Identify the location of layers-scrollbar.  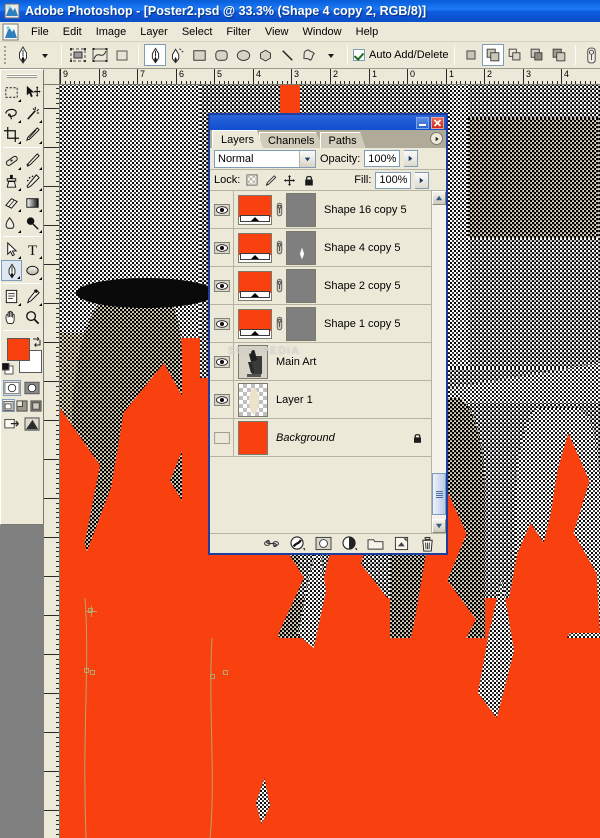
(438, 362).